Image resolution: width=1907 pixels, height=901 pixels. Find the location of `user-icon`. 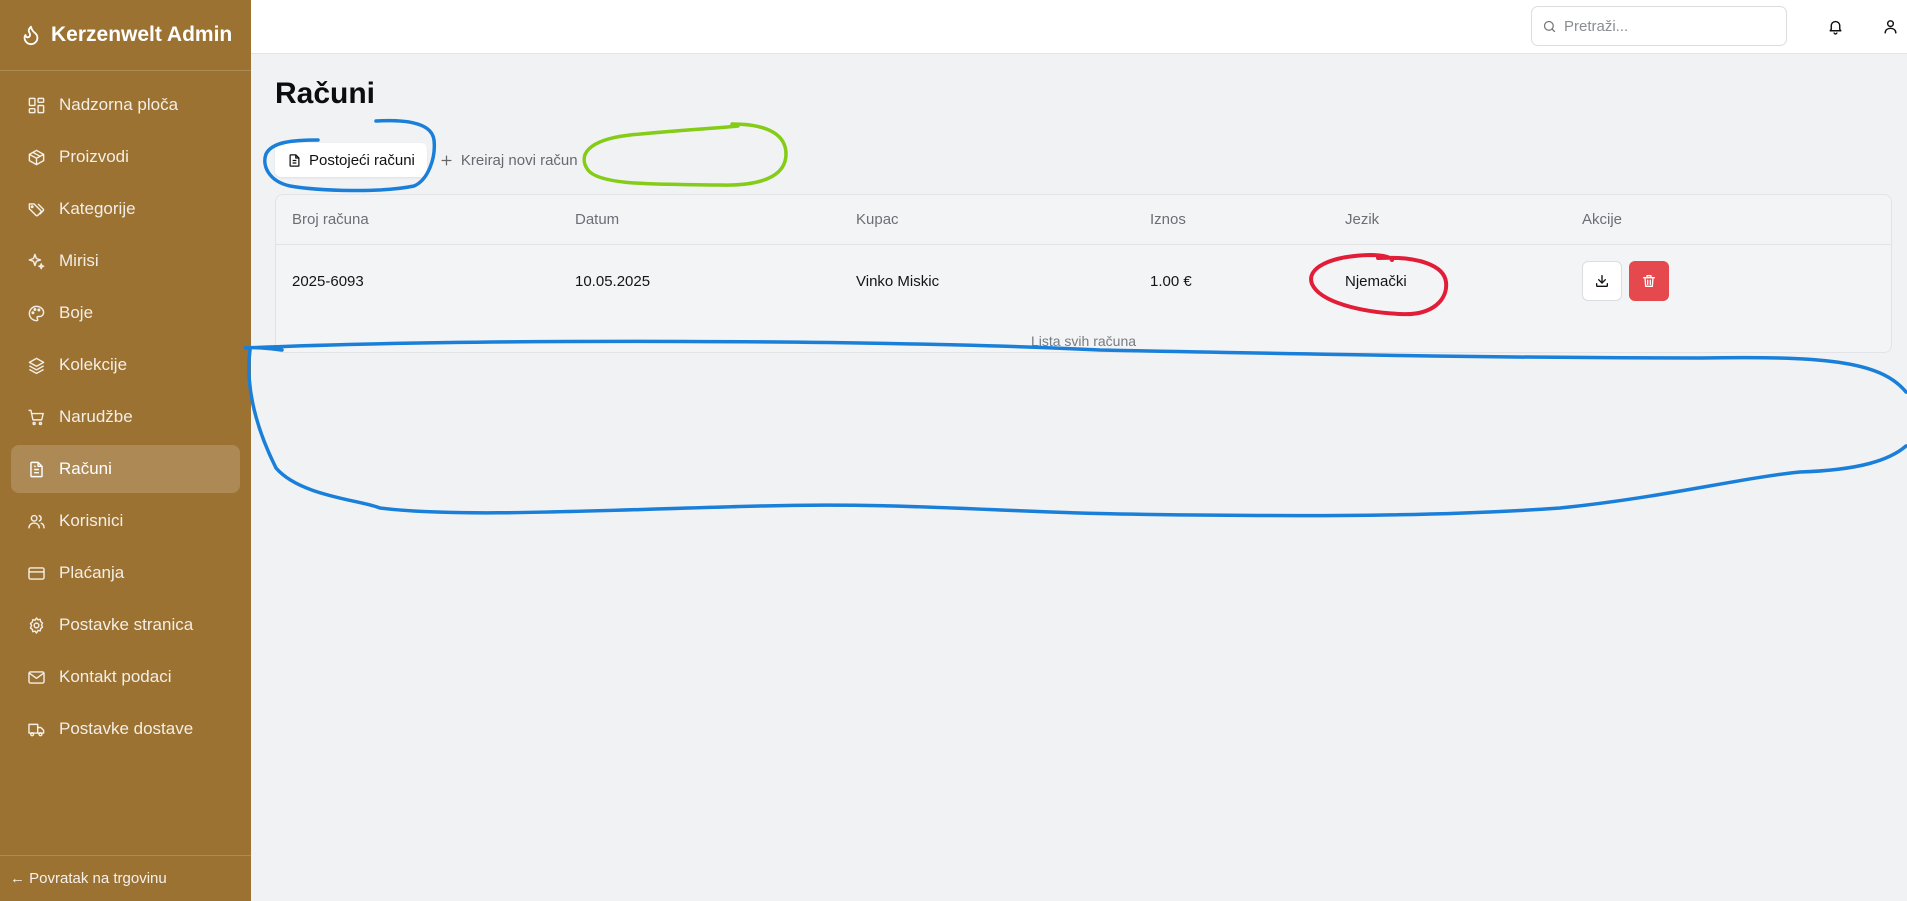

user-icon is located at coordinates (1890, 26).